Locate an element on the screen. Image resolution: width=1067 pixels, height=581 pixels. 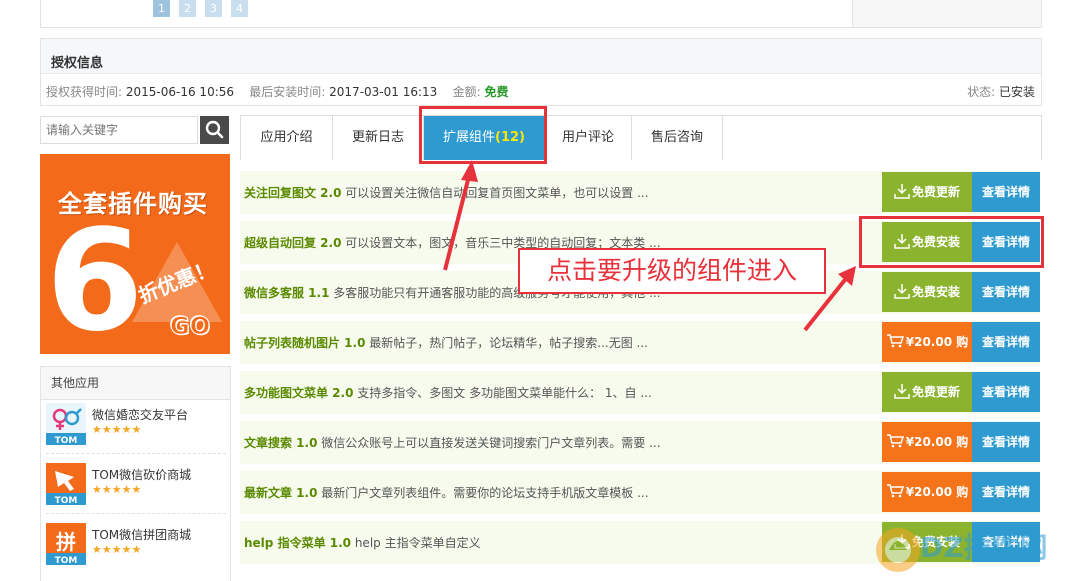
watermark: DZ插件网 is located at coordinates (967, 549).